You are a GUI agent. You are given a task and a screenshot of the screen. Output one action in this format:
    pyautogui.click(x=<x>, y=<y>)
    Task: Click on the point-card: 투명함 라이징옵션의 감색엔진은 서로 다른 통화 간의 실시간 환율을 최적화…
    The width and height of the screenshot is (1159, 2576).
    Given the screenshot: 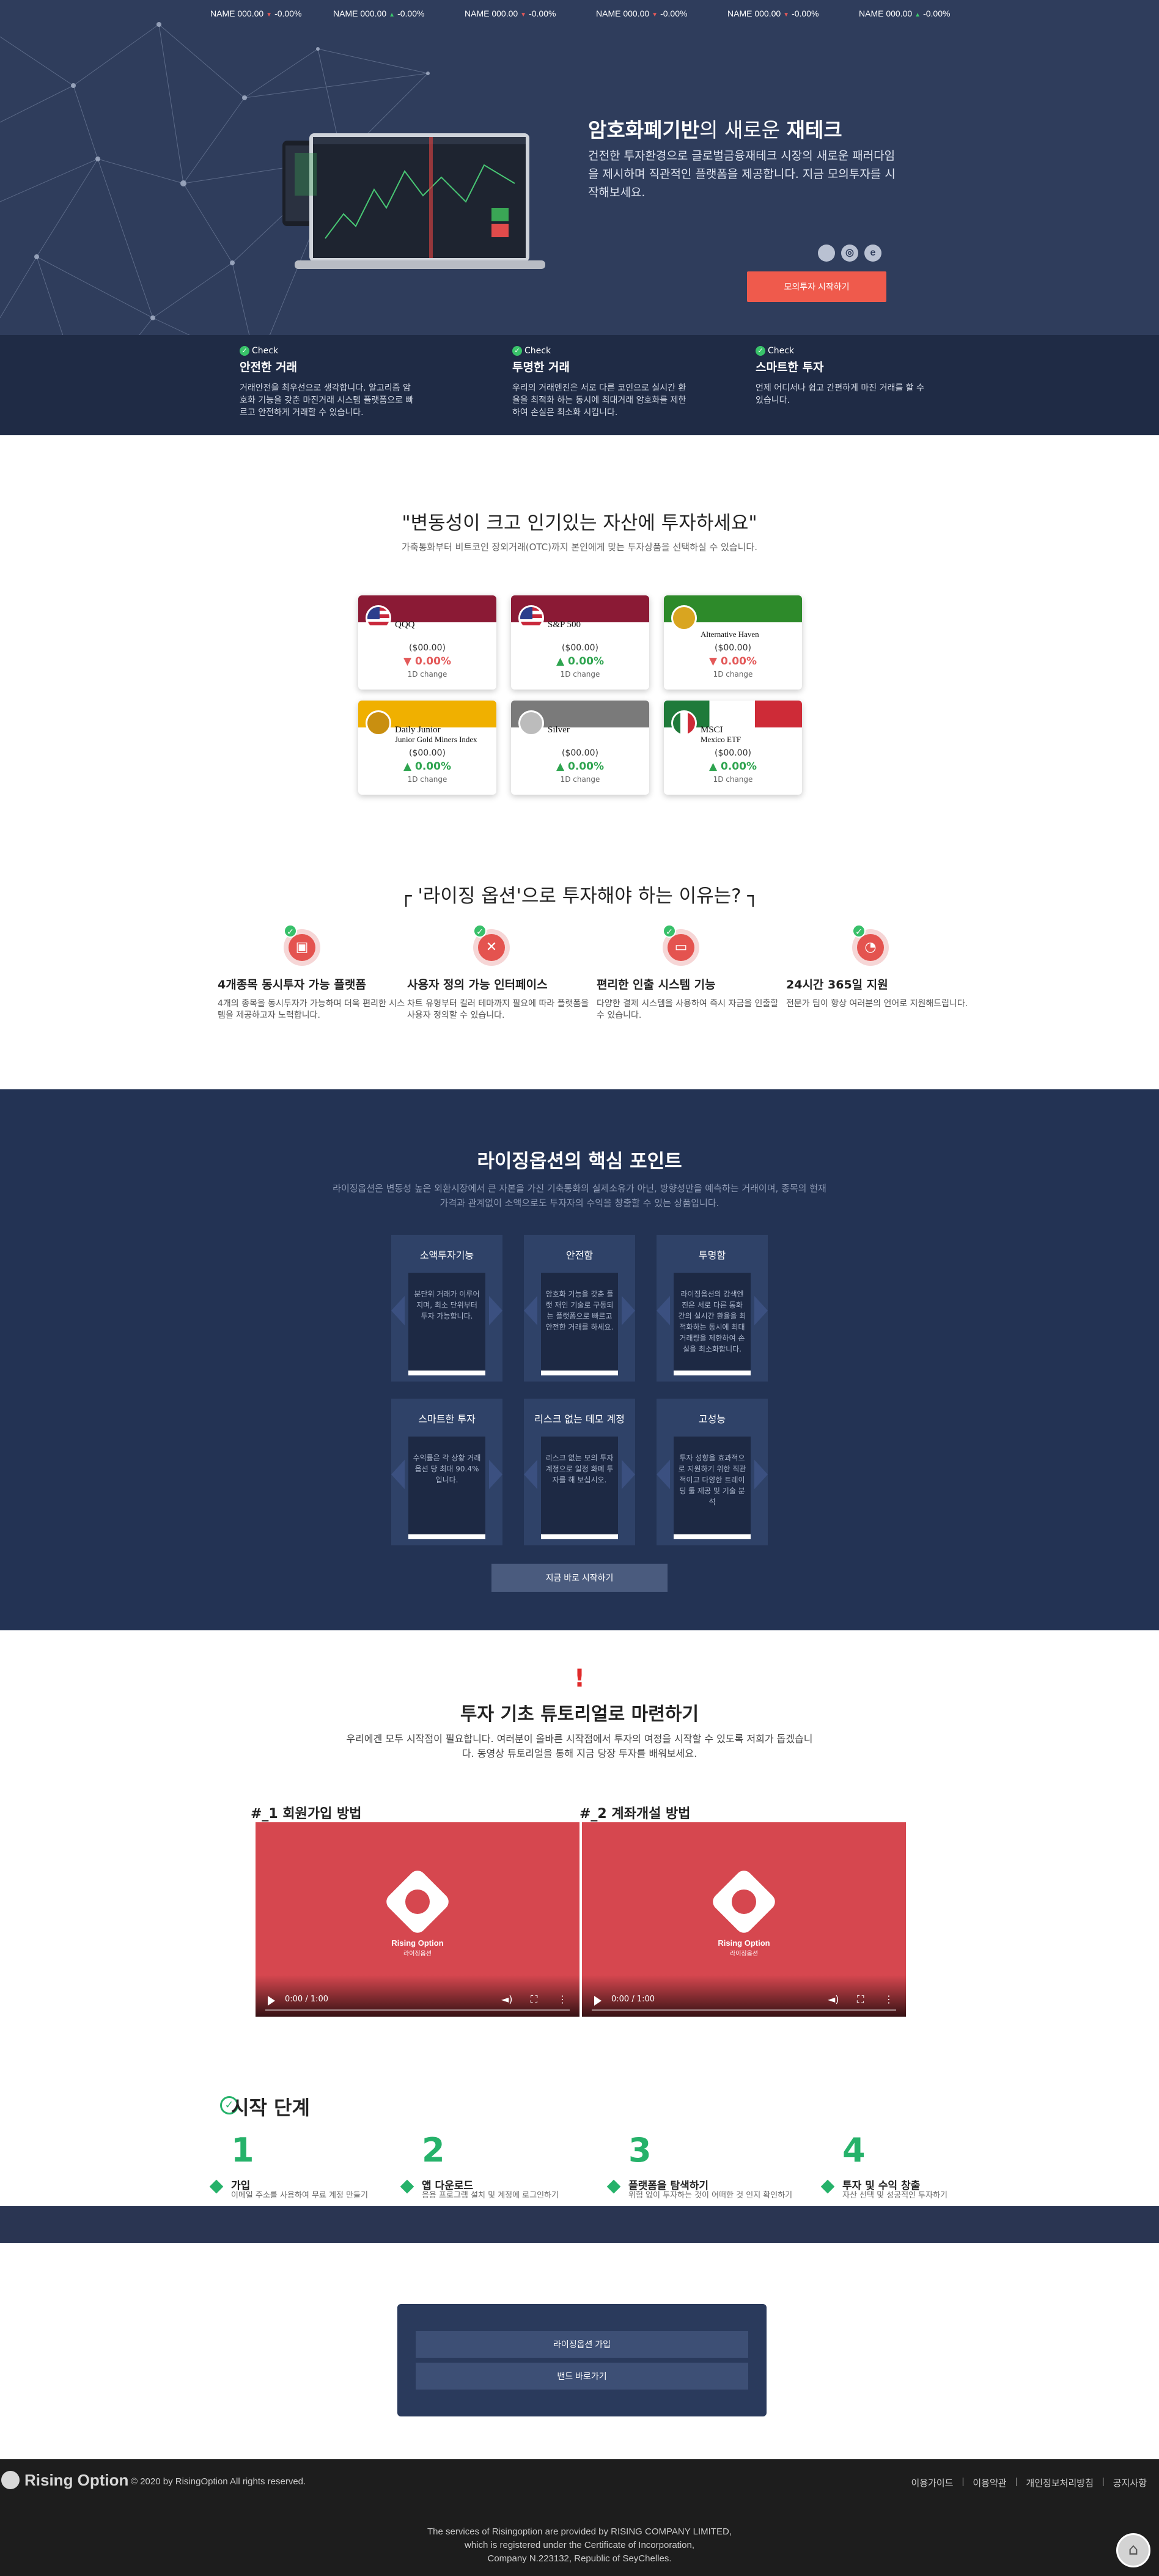 What is the action you would take?
    pyautogui.click(x=712, y=1308)
    